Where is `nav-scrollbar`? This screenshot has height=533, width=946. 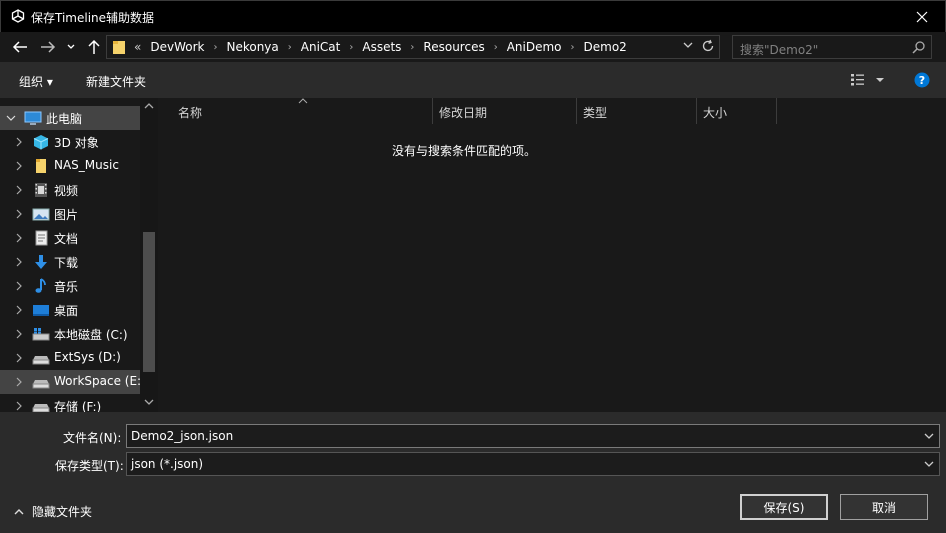 nav-scrollbar is located at coordinates (149, 255).